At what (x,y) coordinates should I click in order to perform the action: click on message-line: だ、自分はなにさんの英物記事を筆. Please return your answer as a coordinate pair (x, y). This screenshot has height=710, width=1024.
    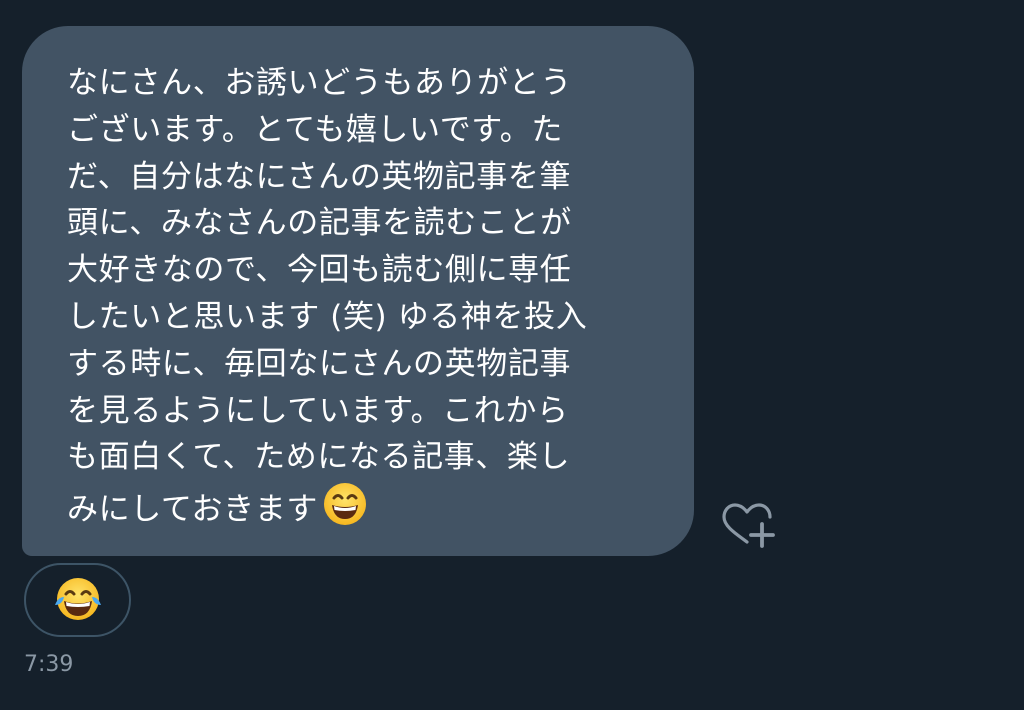
    Looking at the image, I should click on (319, 176).